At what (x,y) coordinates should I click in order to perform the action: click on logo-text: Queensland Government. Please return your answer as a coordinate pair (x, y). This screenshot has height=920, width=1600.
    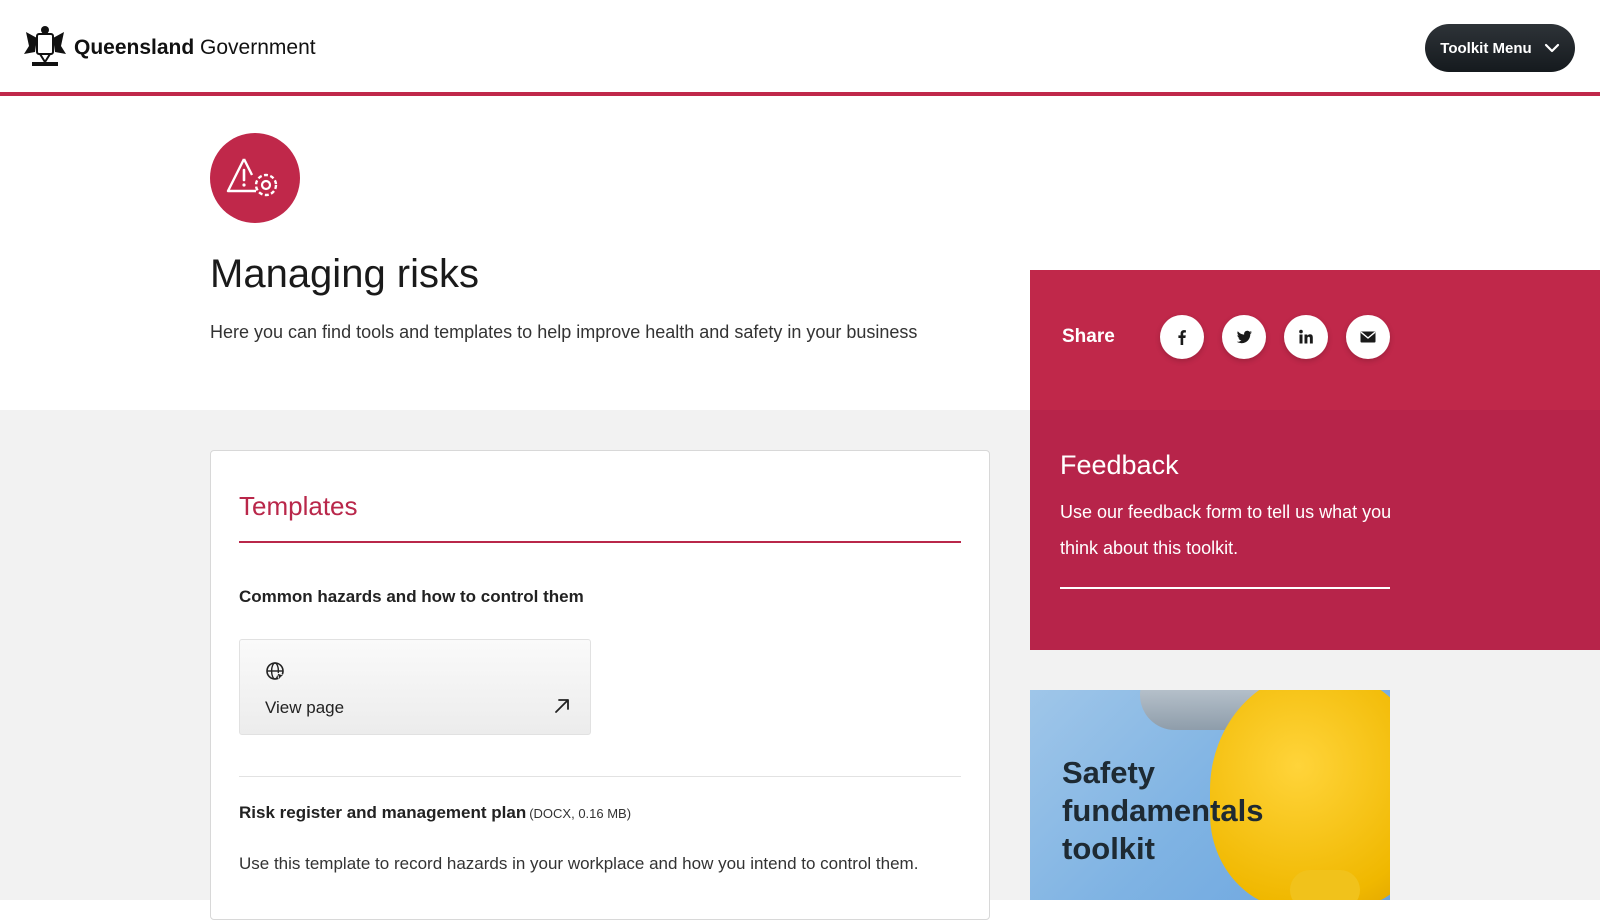
    Looking at the image, I should click on (195, 48).